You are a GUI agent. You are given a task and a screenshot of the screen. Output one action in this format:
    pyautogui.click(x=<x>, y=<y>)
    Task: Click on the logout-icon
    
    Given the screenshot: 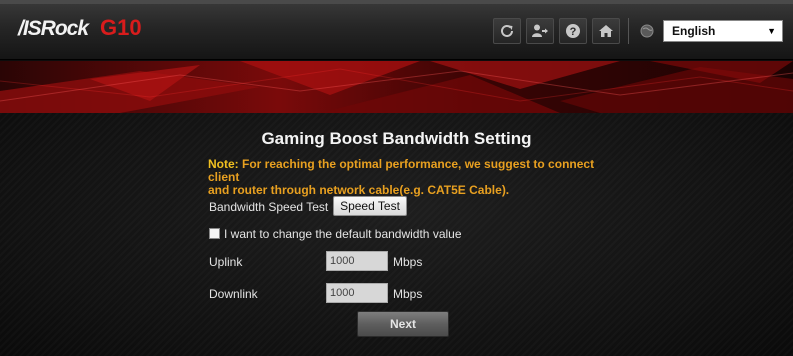 What is the action you would take?
    pyautogui.click(x=540, y=30)
    